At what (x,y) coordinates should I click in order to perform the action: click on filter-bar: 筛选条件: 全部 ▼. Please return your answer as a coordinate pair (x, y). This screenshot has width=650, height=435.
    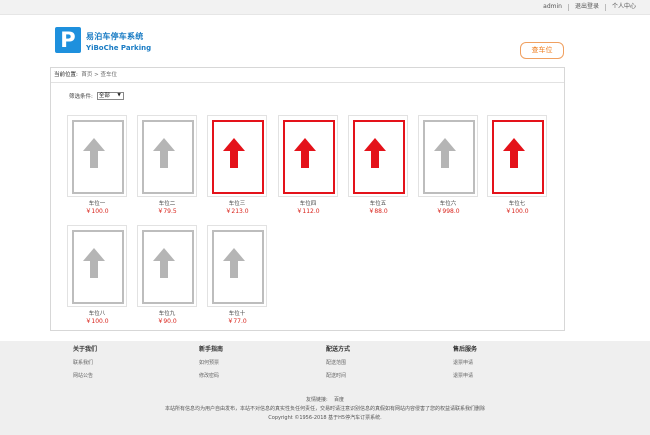
    Looking at the image, I should click on (96, 96).